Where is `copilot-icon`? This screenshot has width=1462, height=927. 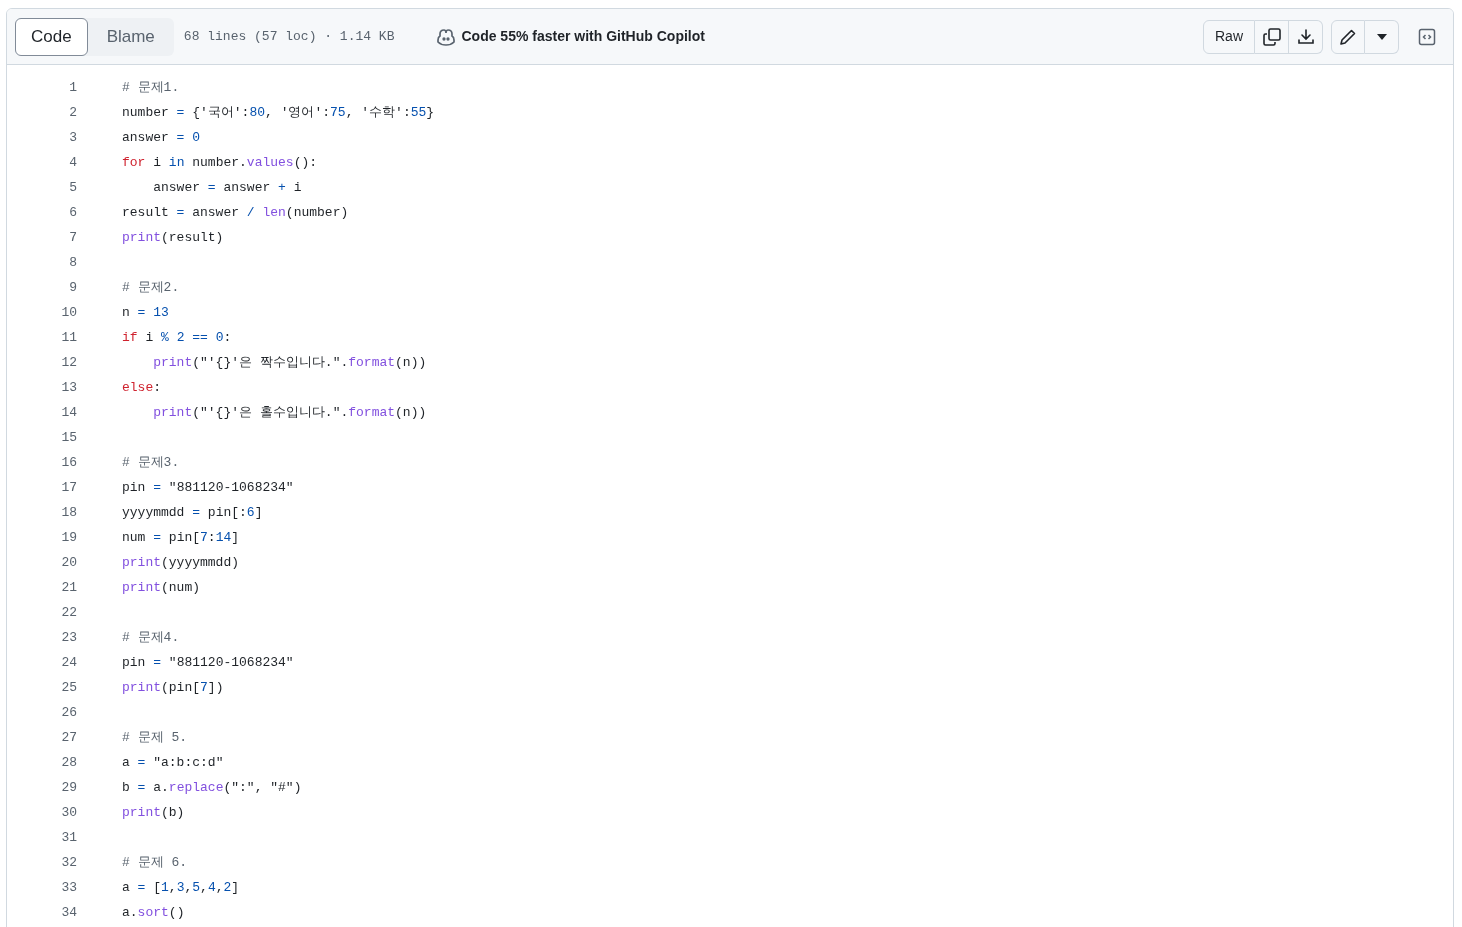 copilot-icon is located at coordinates (446, 36).